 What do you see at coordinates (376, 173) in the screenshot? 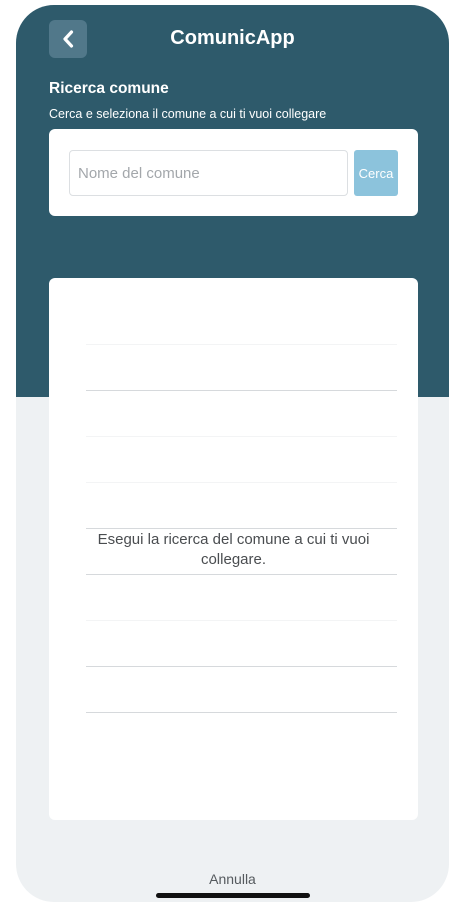
I see `search-button: Cerca` at bounding box center [376, 173].